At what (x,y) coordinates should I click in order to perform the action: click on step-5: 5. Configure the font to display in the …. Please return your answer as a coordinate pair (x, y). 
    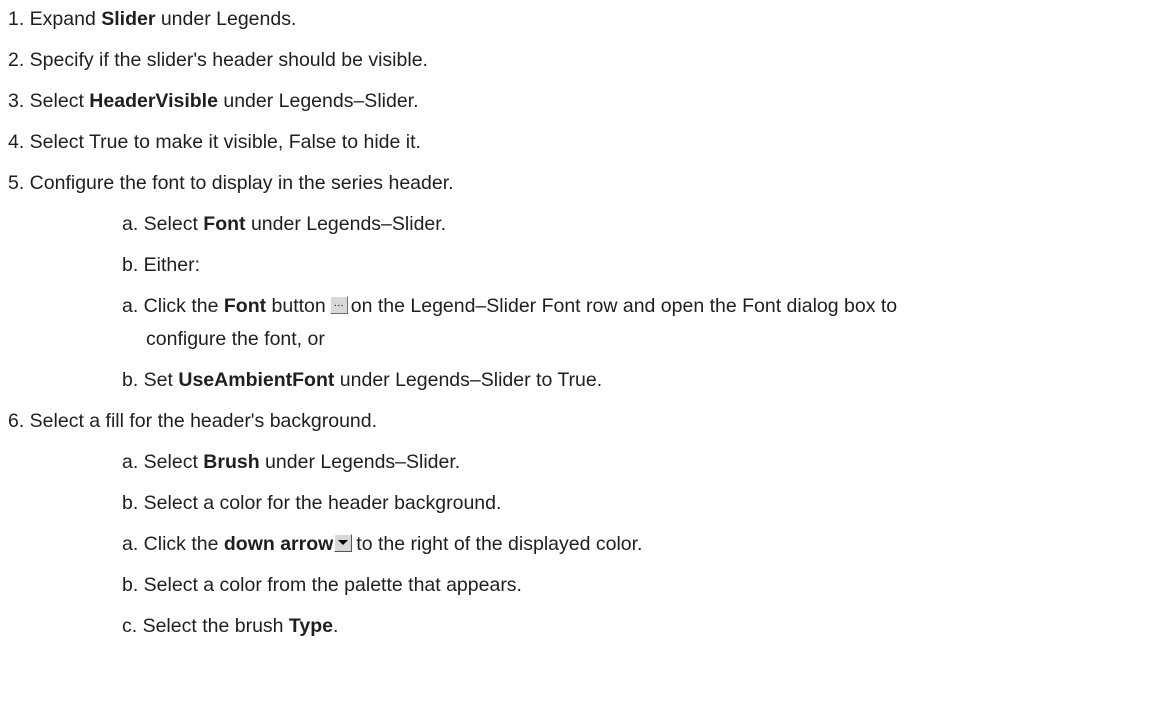
    Looking at the image, I should click on (231, 183).